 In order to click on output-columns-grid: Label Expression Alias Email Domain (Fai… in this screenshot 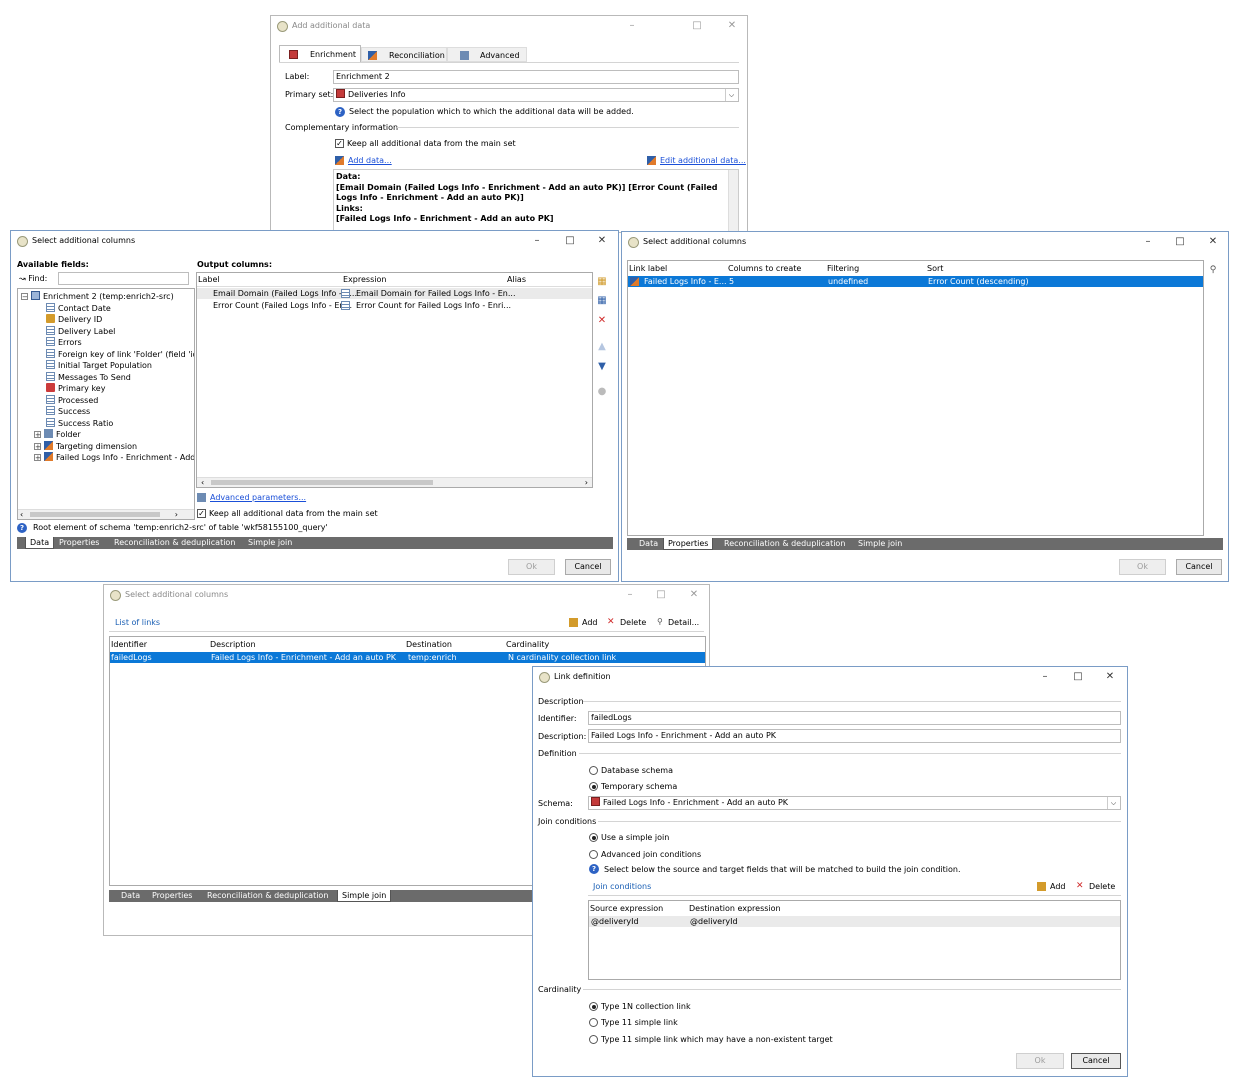, I will do `click(394, 380)`.